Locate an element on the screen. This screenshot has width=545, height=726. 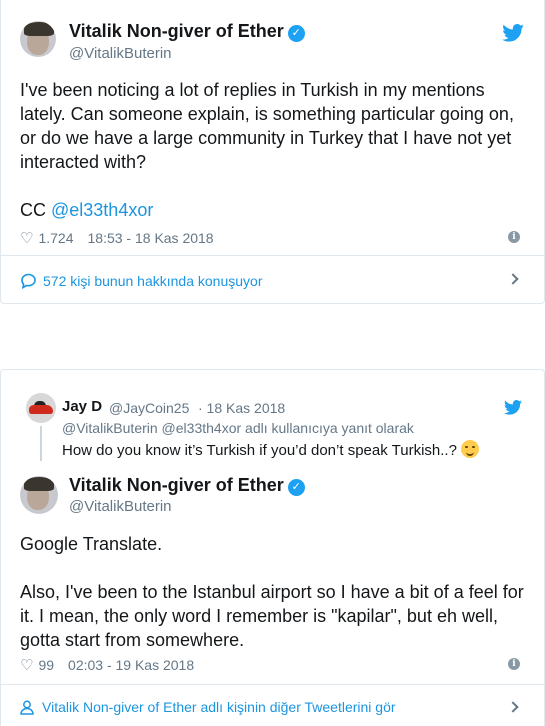
like-count: 99 is located at coordinates (46, 665).